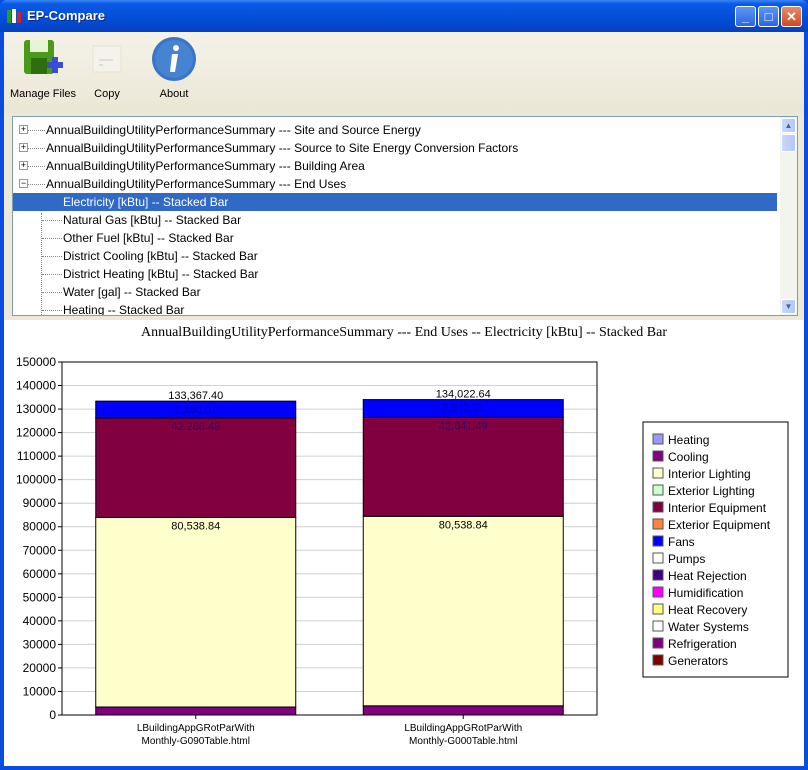  I want to click on legend-label: Interior Lighting, so click(709, 474).